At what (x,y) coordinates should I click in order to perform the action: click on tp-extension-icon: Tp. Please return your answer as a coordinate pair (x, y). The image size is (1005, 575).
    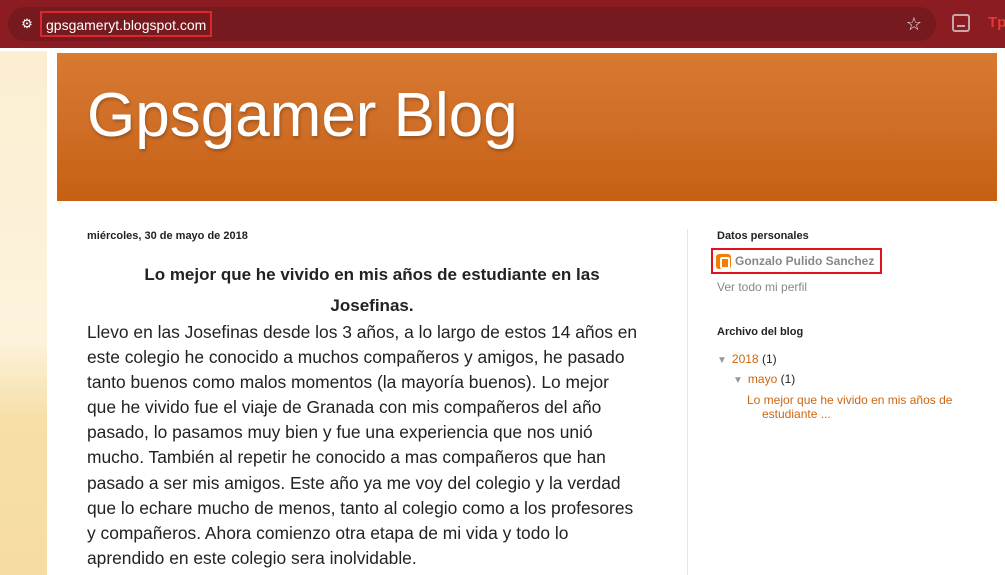
    Looking at the image, I should click on (996, 22).